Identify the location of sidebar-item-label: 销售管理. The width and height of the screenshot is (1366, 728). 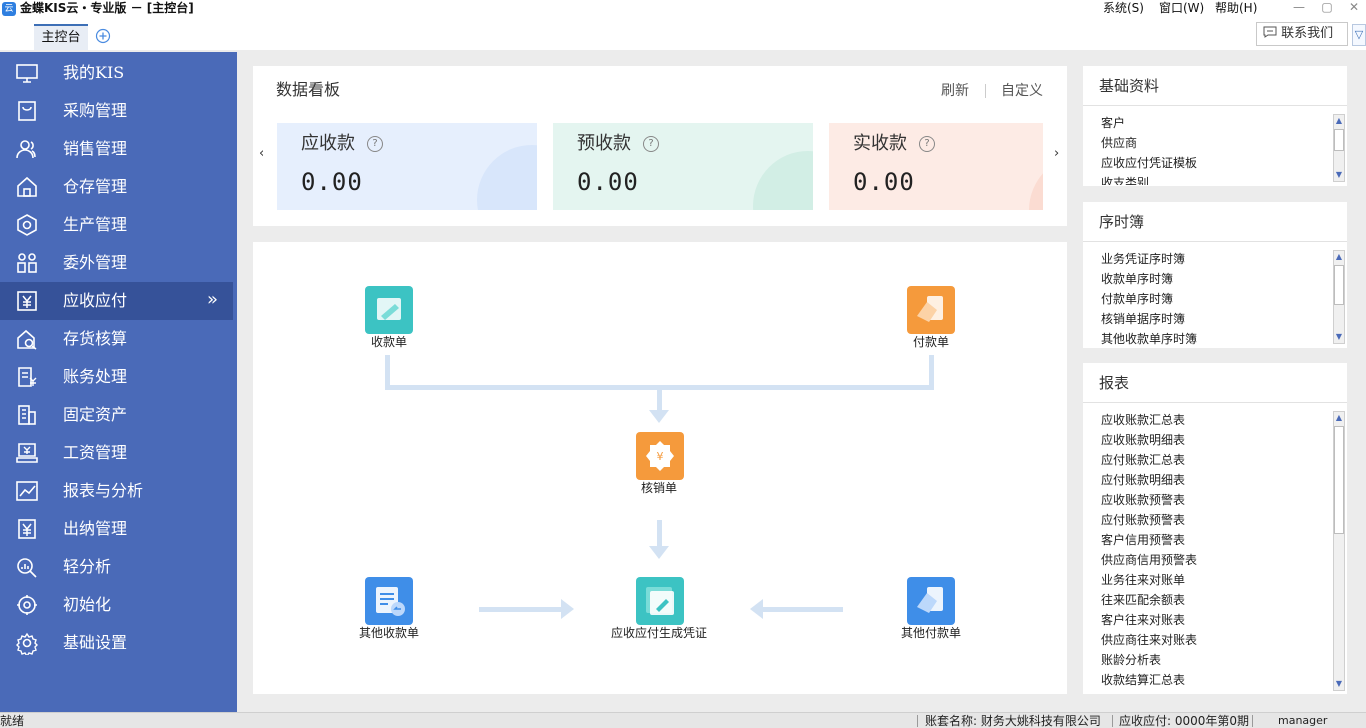
(95, 148).